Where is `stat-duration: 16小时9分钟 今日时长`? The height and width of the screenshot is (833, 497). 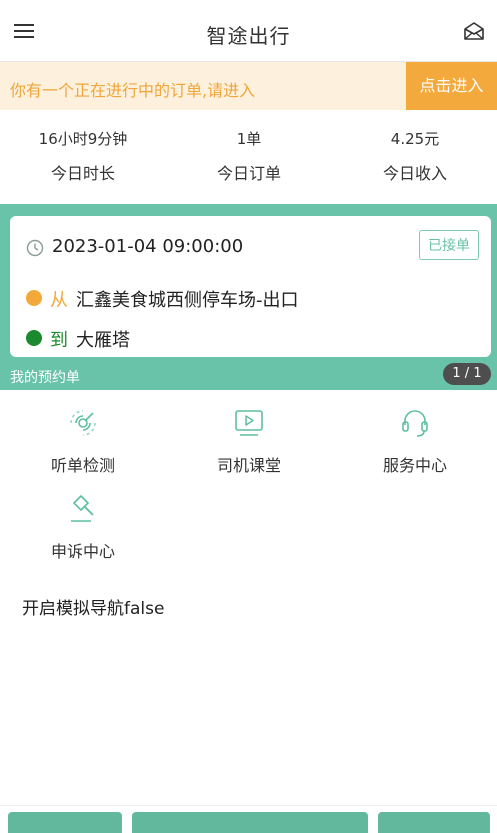 stat-duration: 16小时9分钟 今日时长 is located at coordinates (83, 156).